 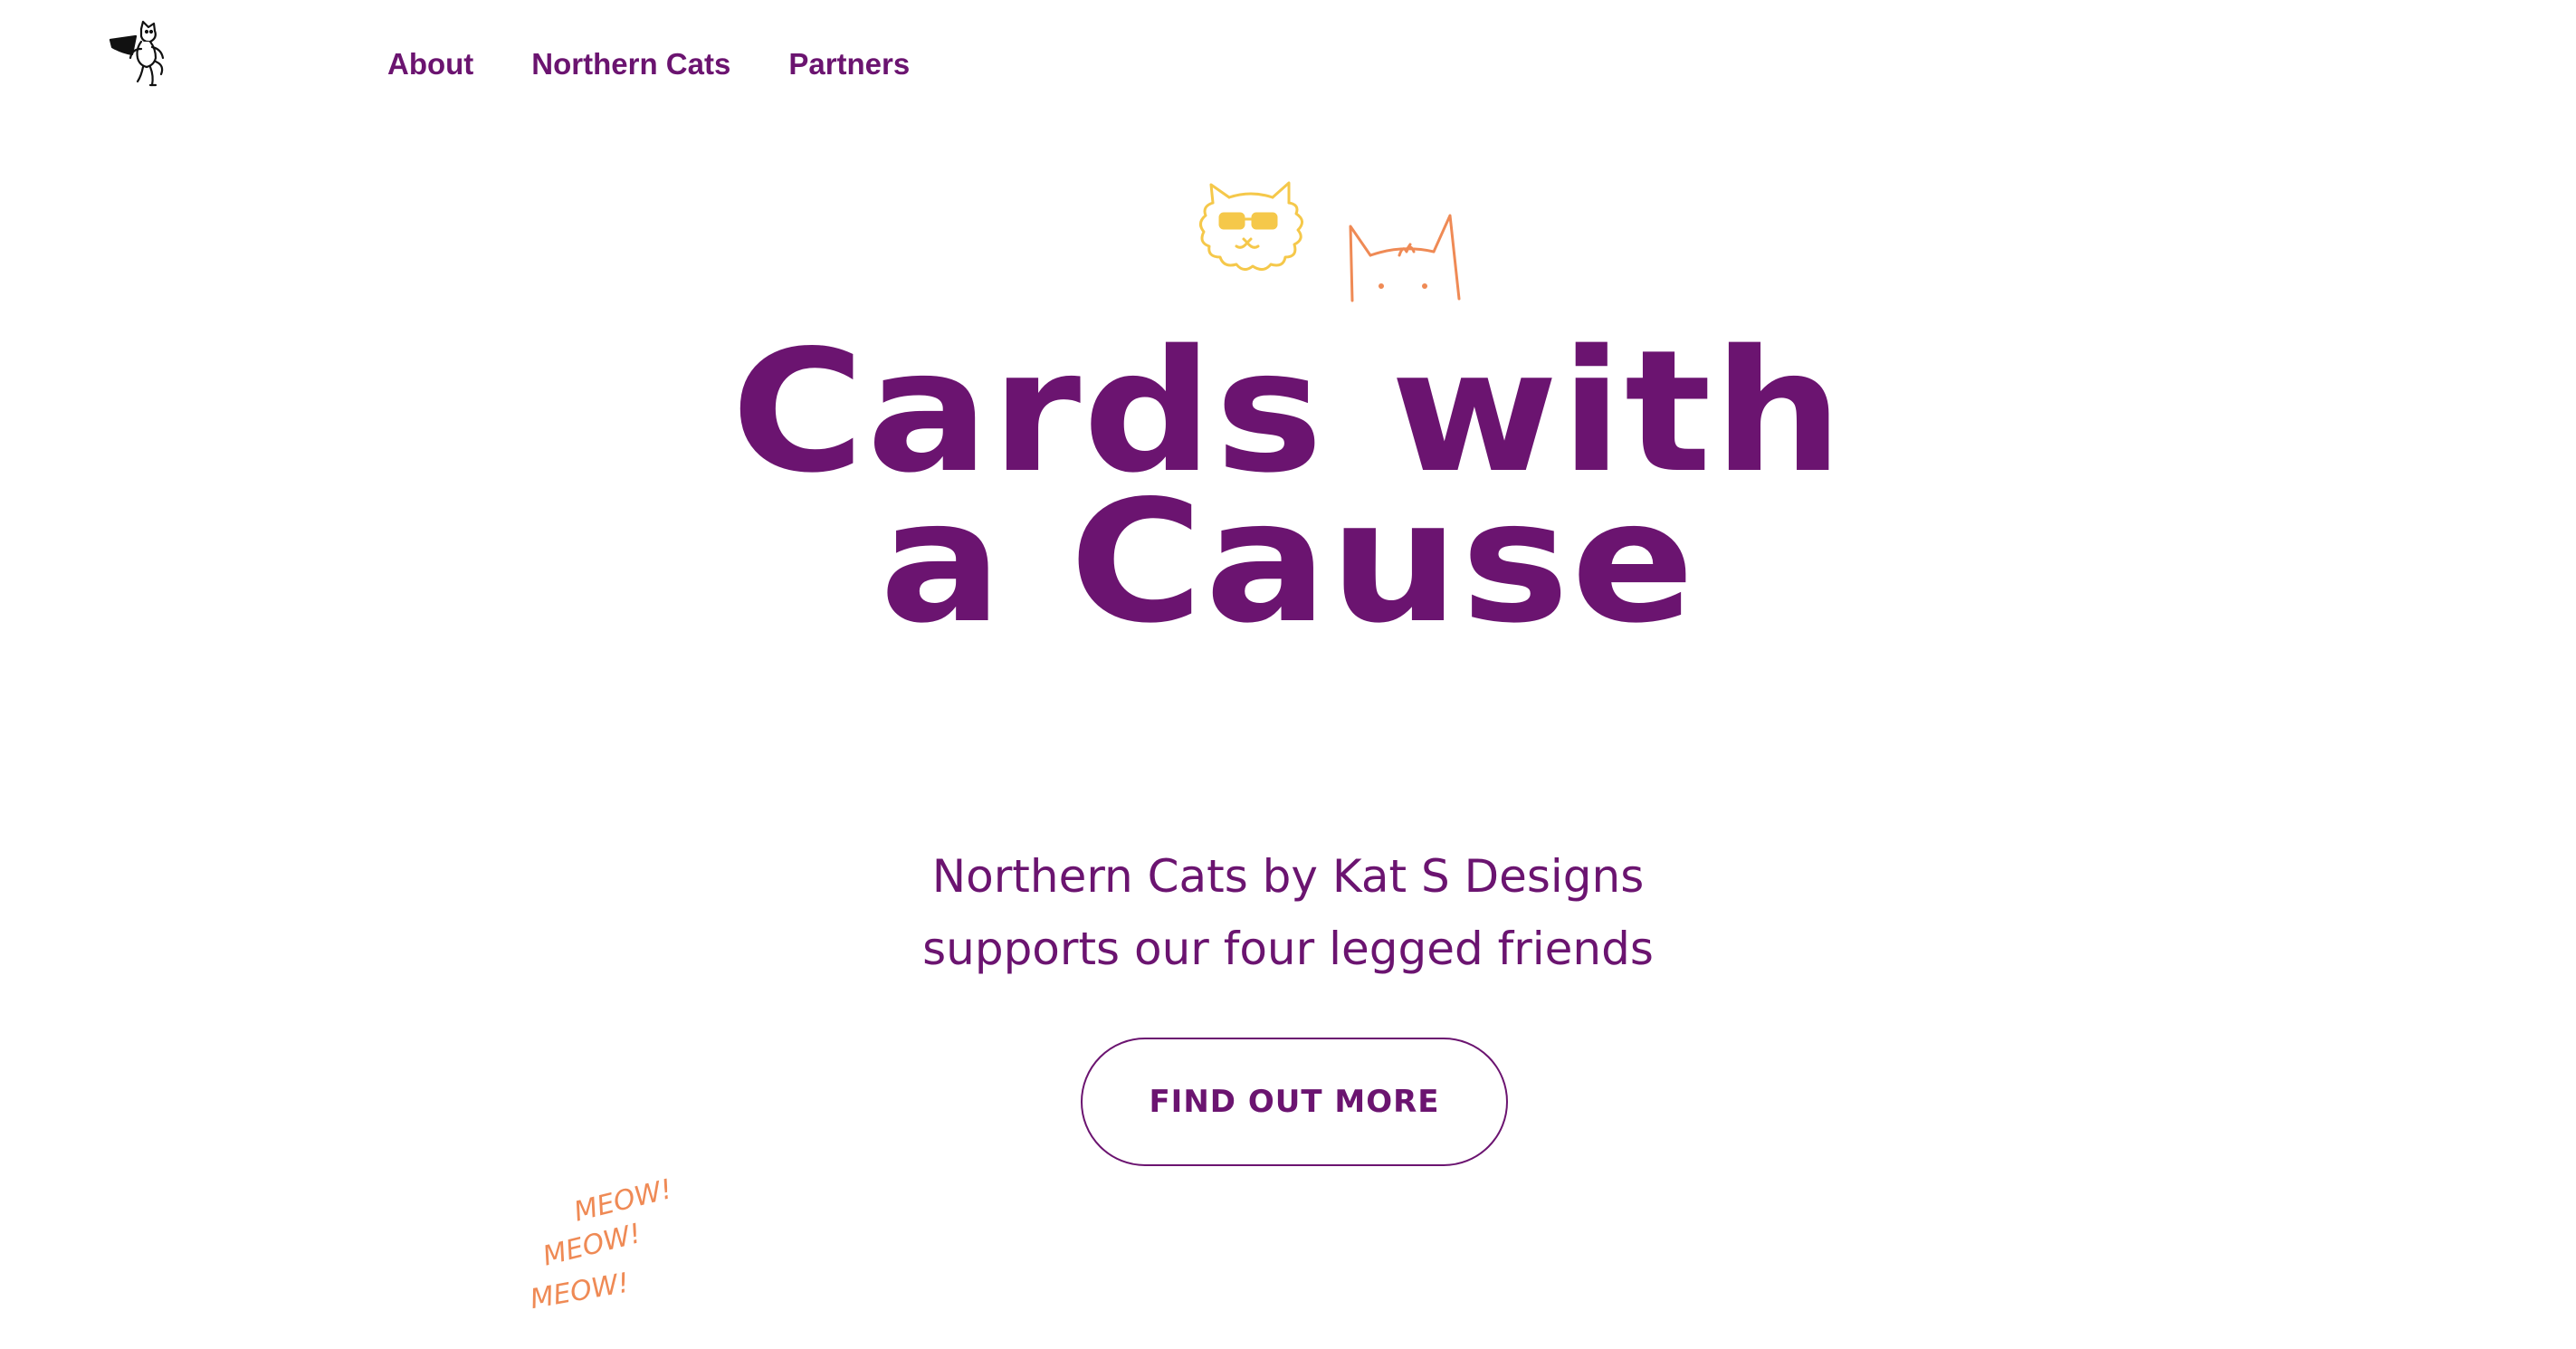 I want to click on superhero-cat-logo-icon, so click(x=139, y=54).